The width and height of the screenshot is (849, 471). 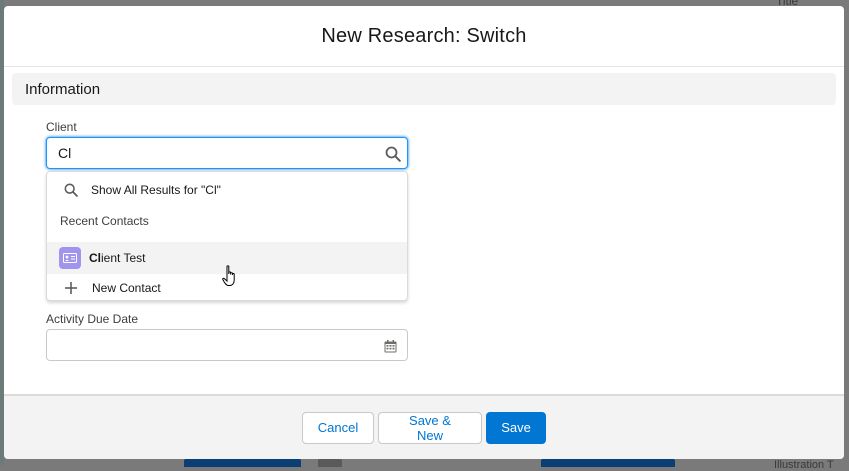 I want to click on recent-contacts-heading: Recent Contacts, so click(x=104, y=221).